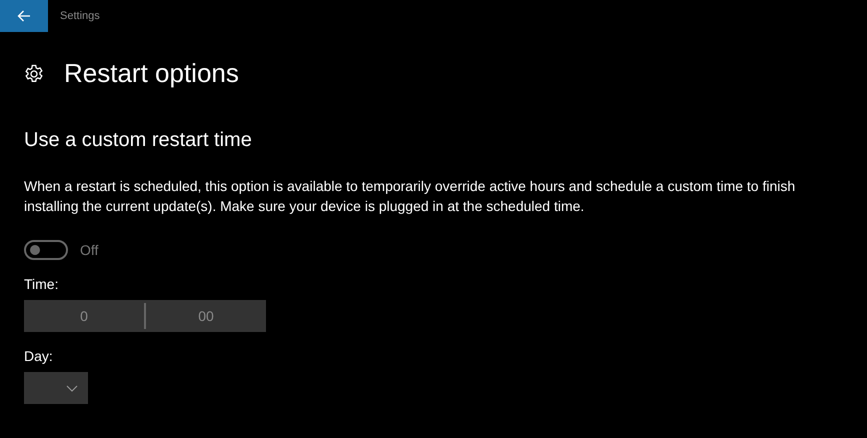 The height and width of the screenshot is (438, 867). I want to click on description-text: When a restart is scheduled, this option is available to temporarily override active hours and schedule a custom time to finish installing the current update(s). Make sure your device is plugged in at the scheduled time., so click(410, 196).